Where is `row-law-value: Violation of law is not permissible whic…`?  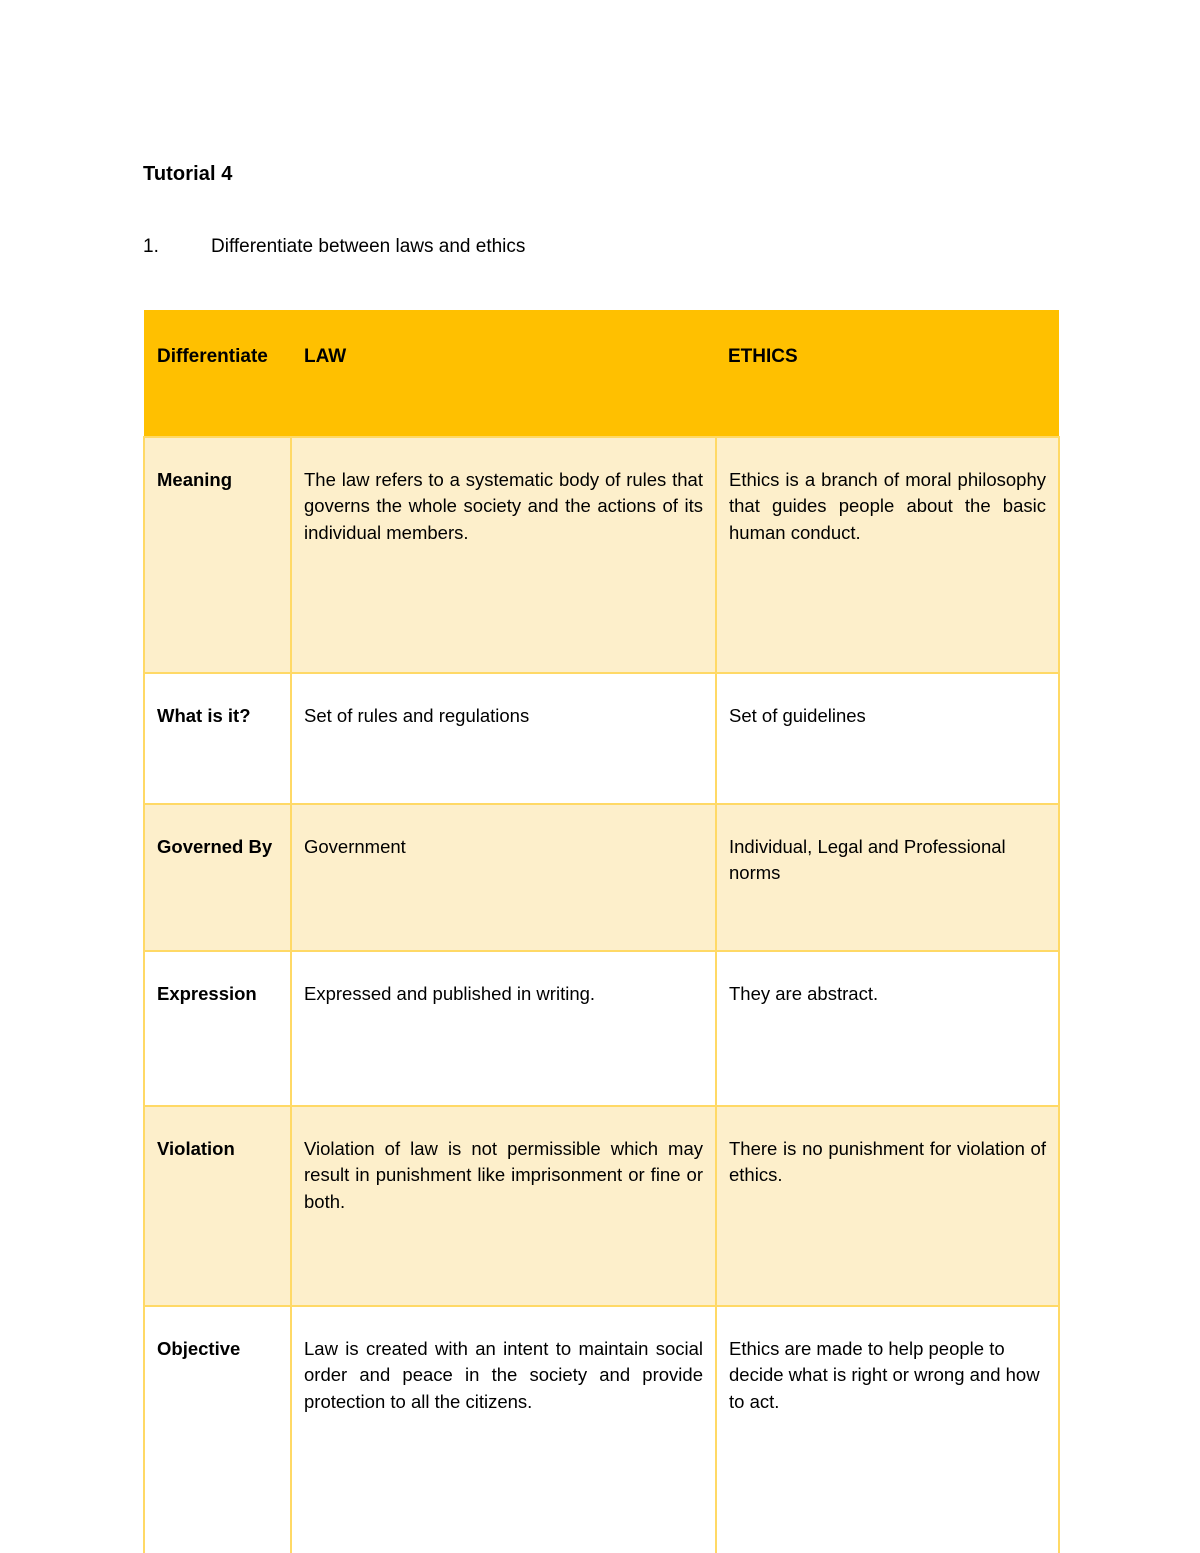 row-law-value: Violation of law is not permissible whic… is located at coordinates (503, 1206).